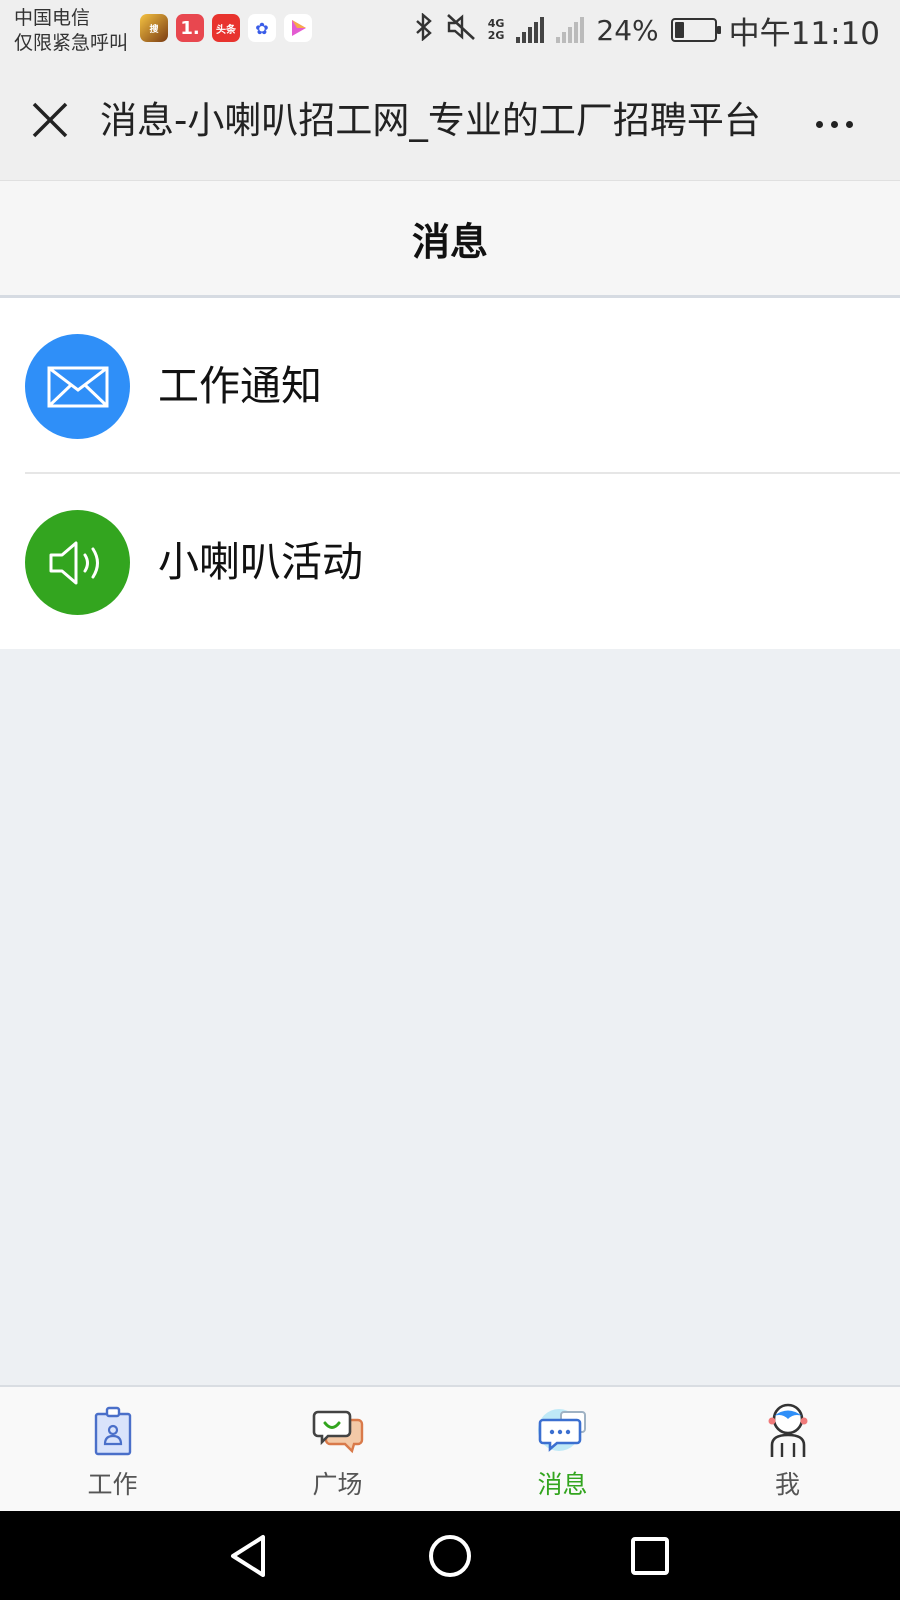 The width and height of the screenshot is (900, 1600). I want to click on home-circle-icon, so click(450, 1556).